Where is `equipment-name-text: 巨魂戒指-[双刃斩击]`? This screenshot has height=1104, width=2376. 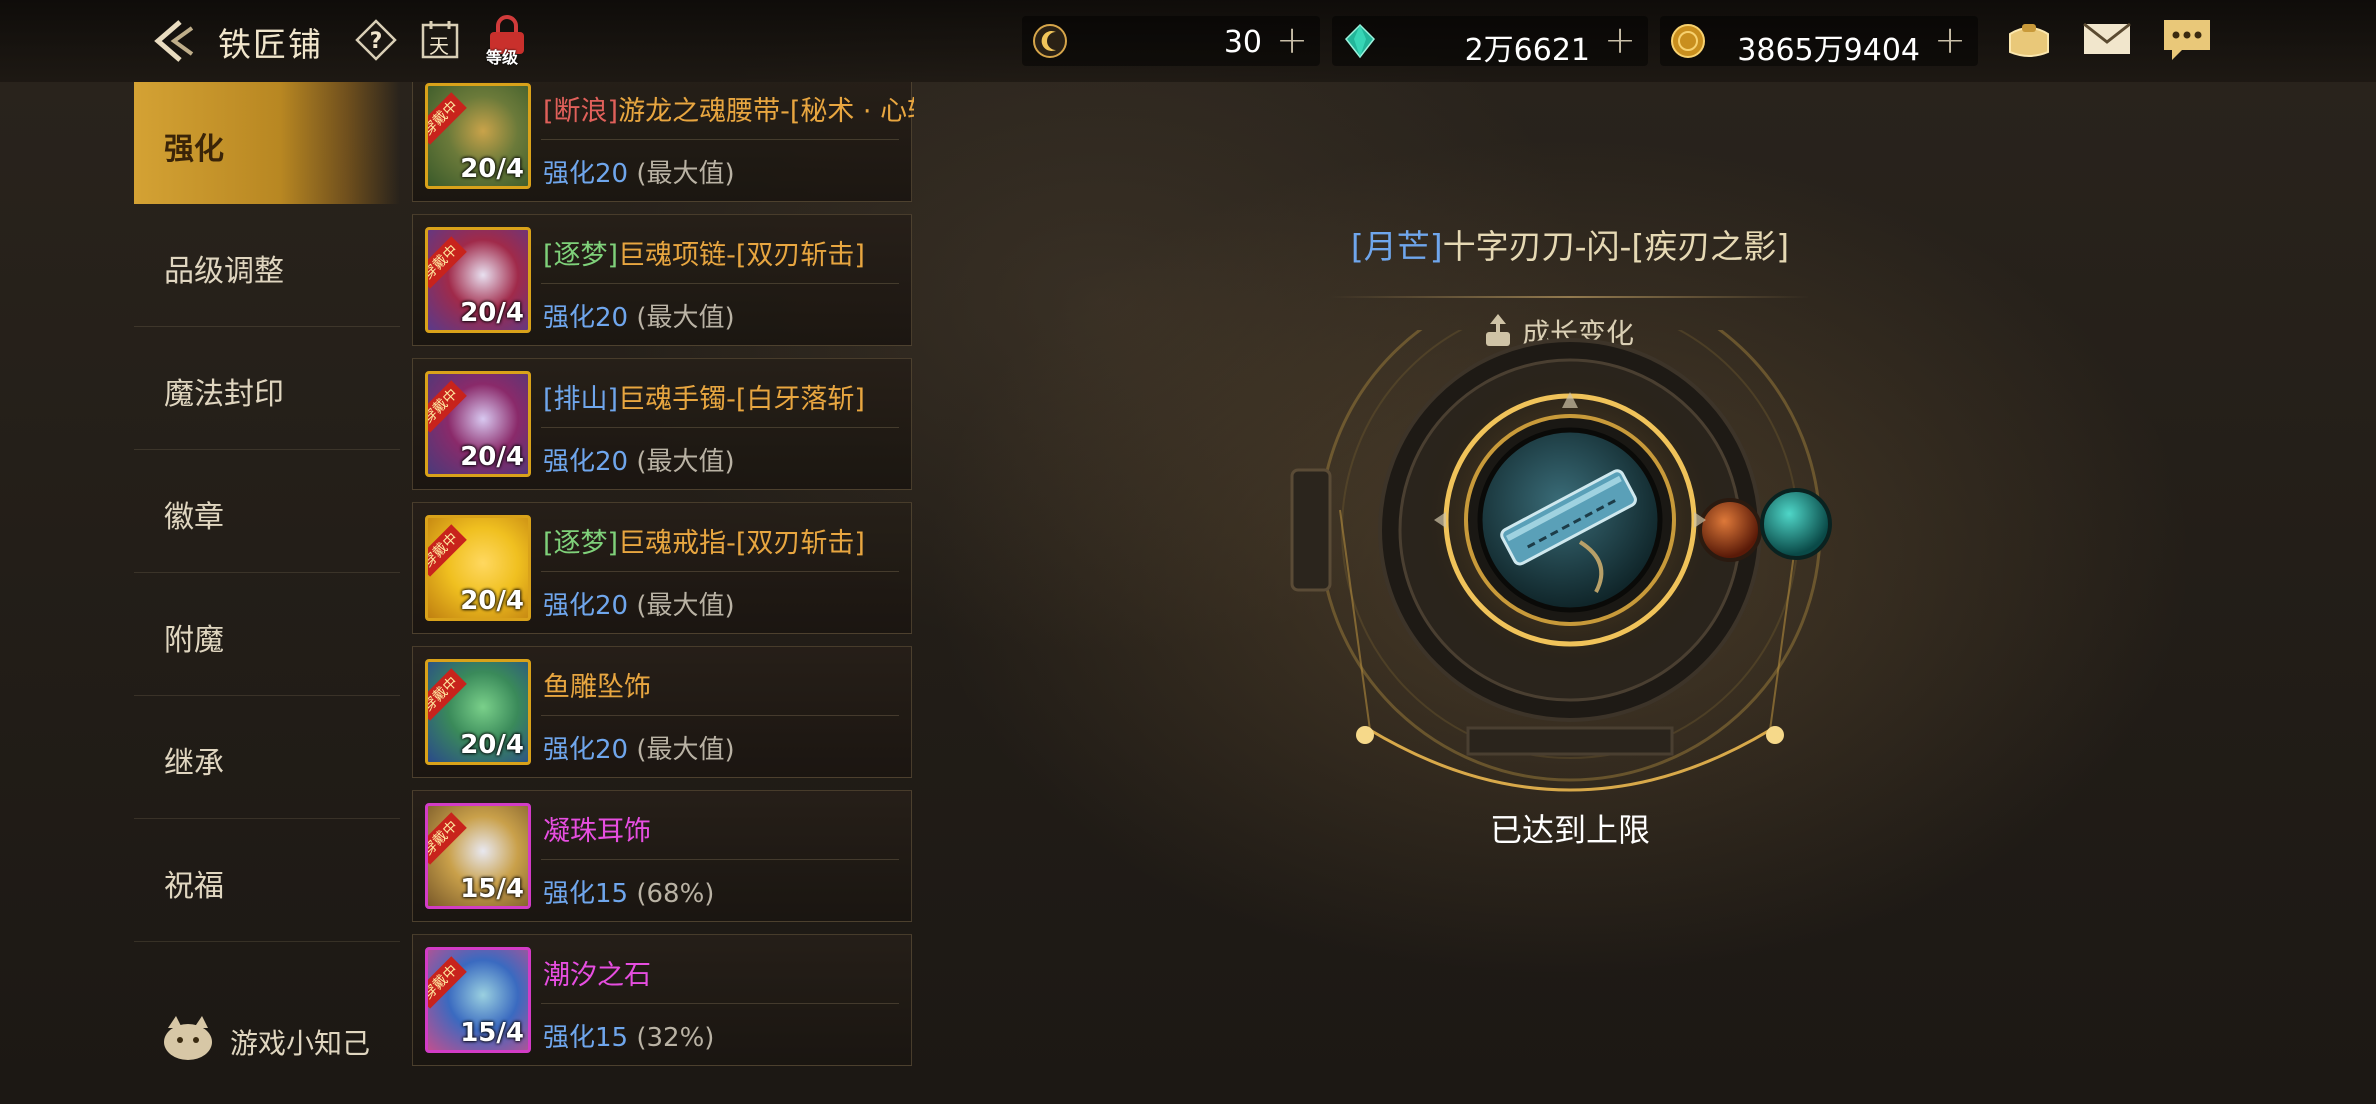
equipment-name-text: 巨魂戒指-[双刃斩击] is located at coordinates (741, 543).